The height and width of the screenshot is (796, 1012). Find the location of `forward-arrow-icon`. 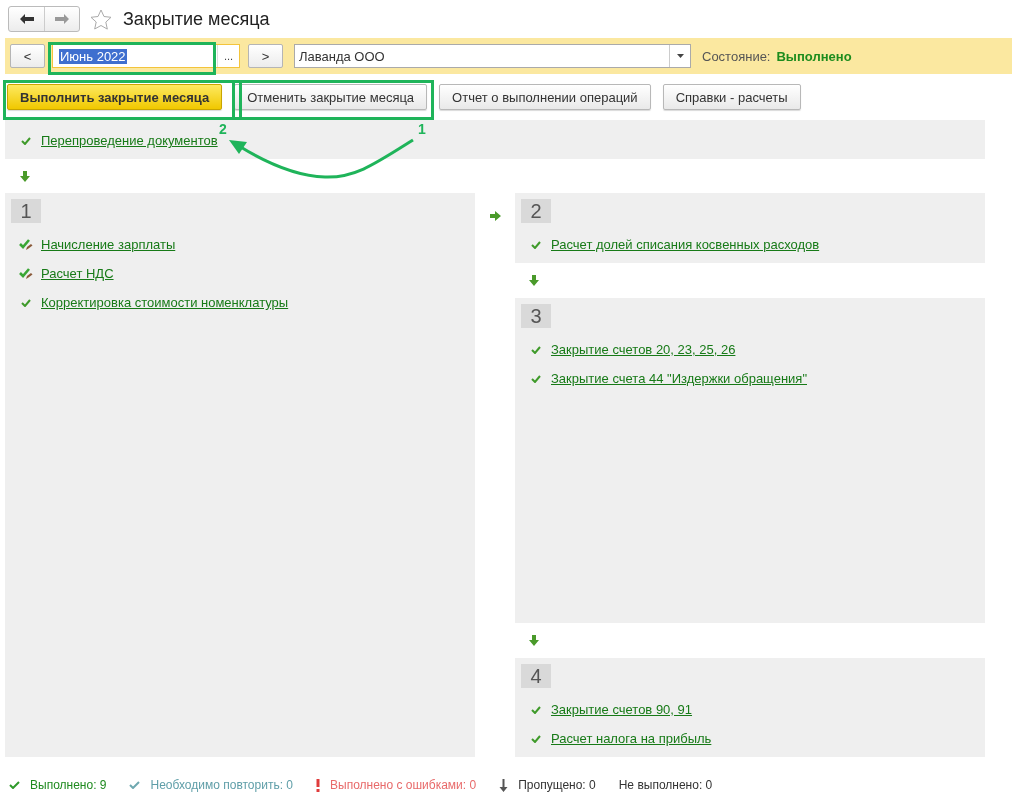

forward-arrow-icon is located at coordinates (62, 19).